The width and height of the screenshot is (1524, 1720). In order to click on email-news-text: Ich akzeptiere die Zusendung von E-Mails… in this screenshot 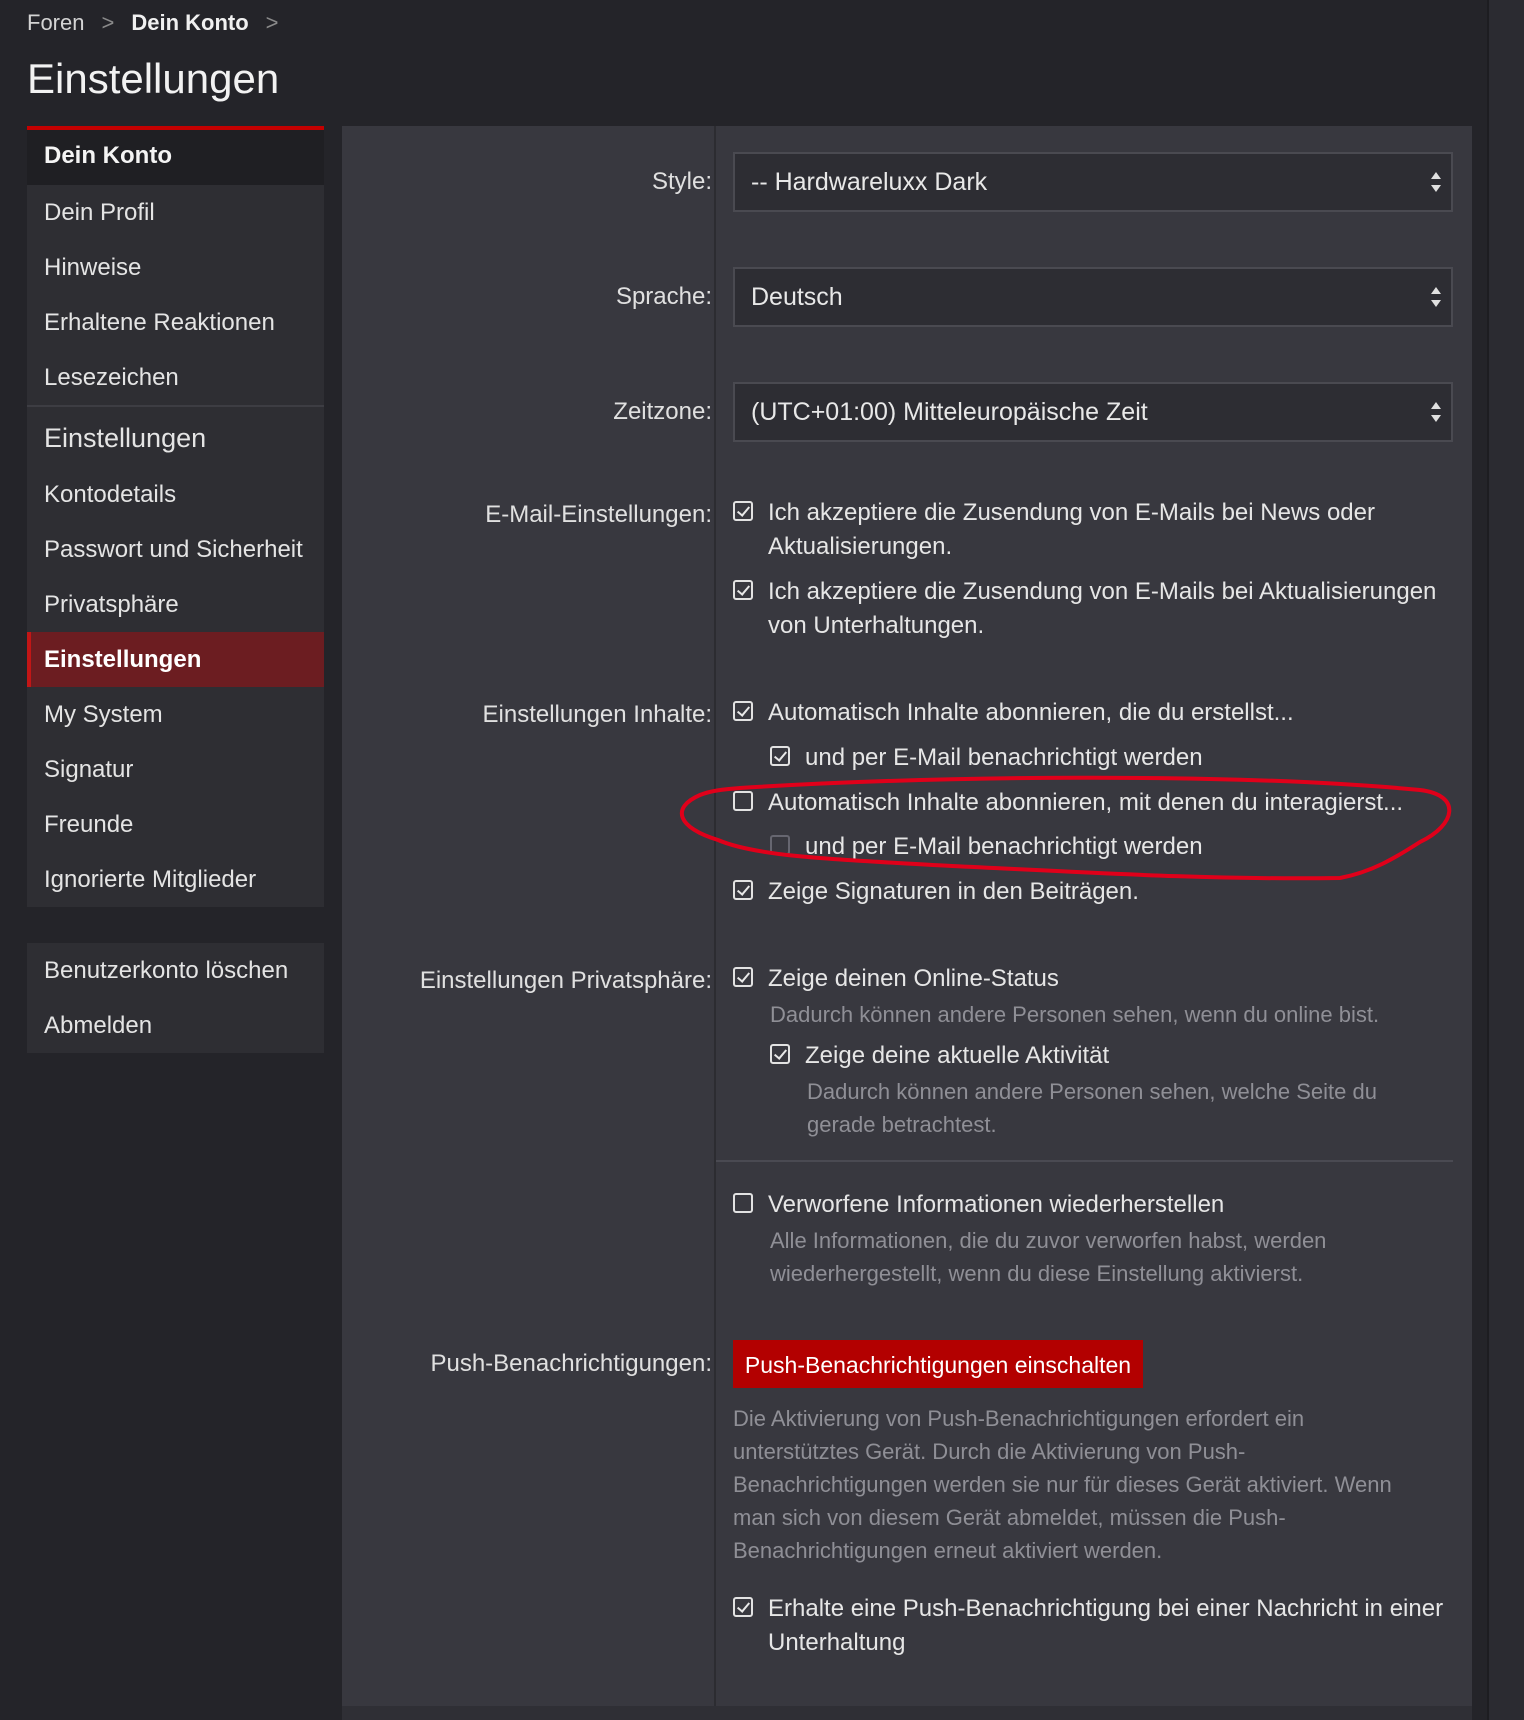, I will do `click(1071, 529)`.